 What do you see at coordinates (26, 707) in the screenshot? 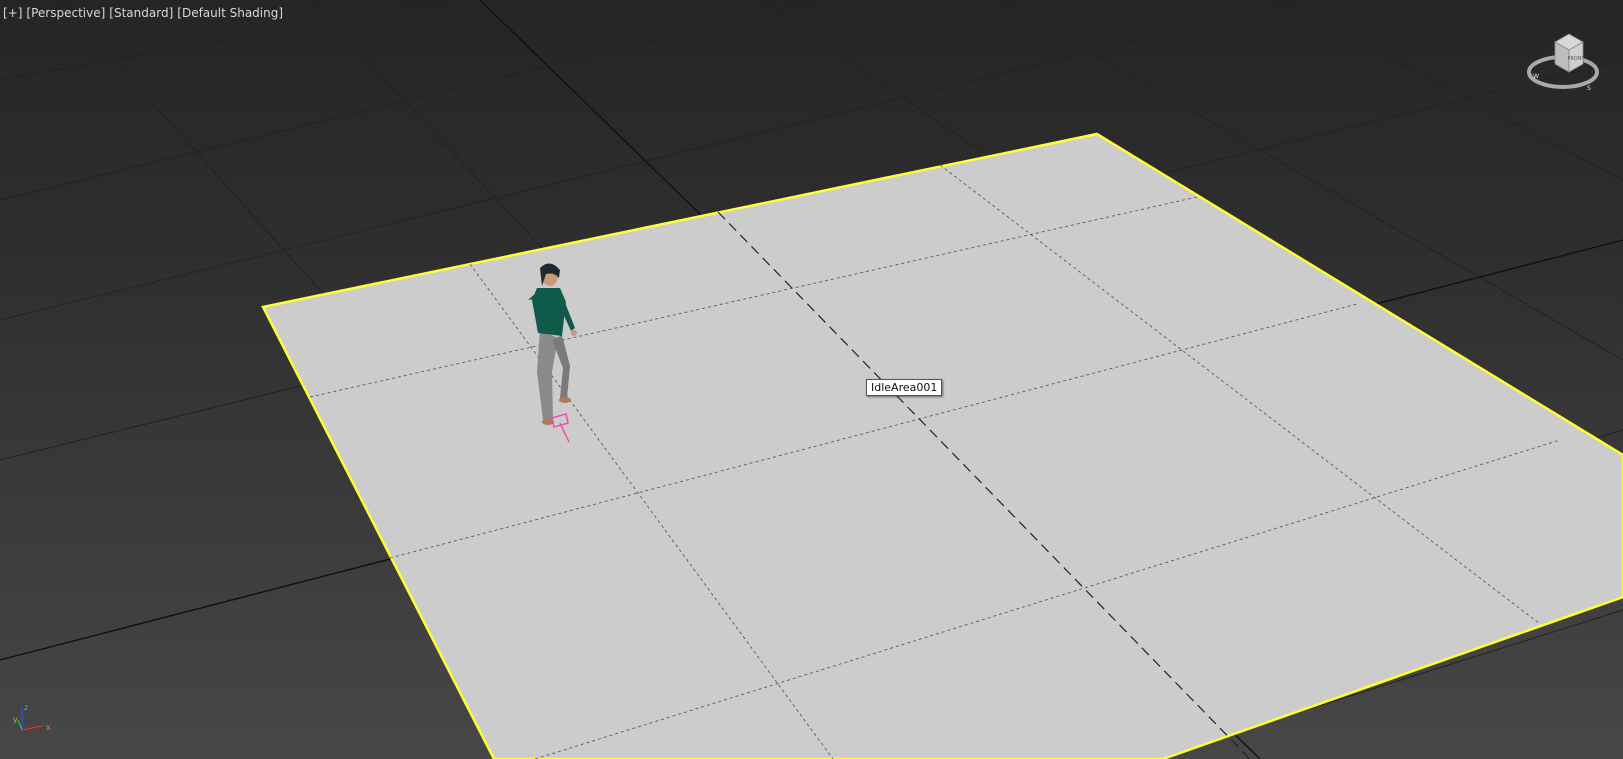
I see `axis-z-label: z` at bounding box center [26, 707].